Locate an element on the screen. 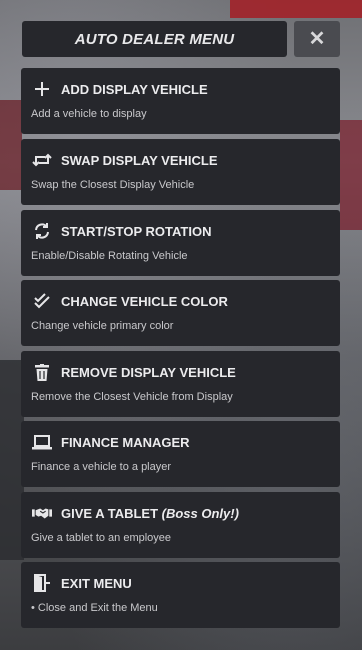  background-banner is located at coordinates (296, 9).